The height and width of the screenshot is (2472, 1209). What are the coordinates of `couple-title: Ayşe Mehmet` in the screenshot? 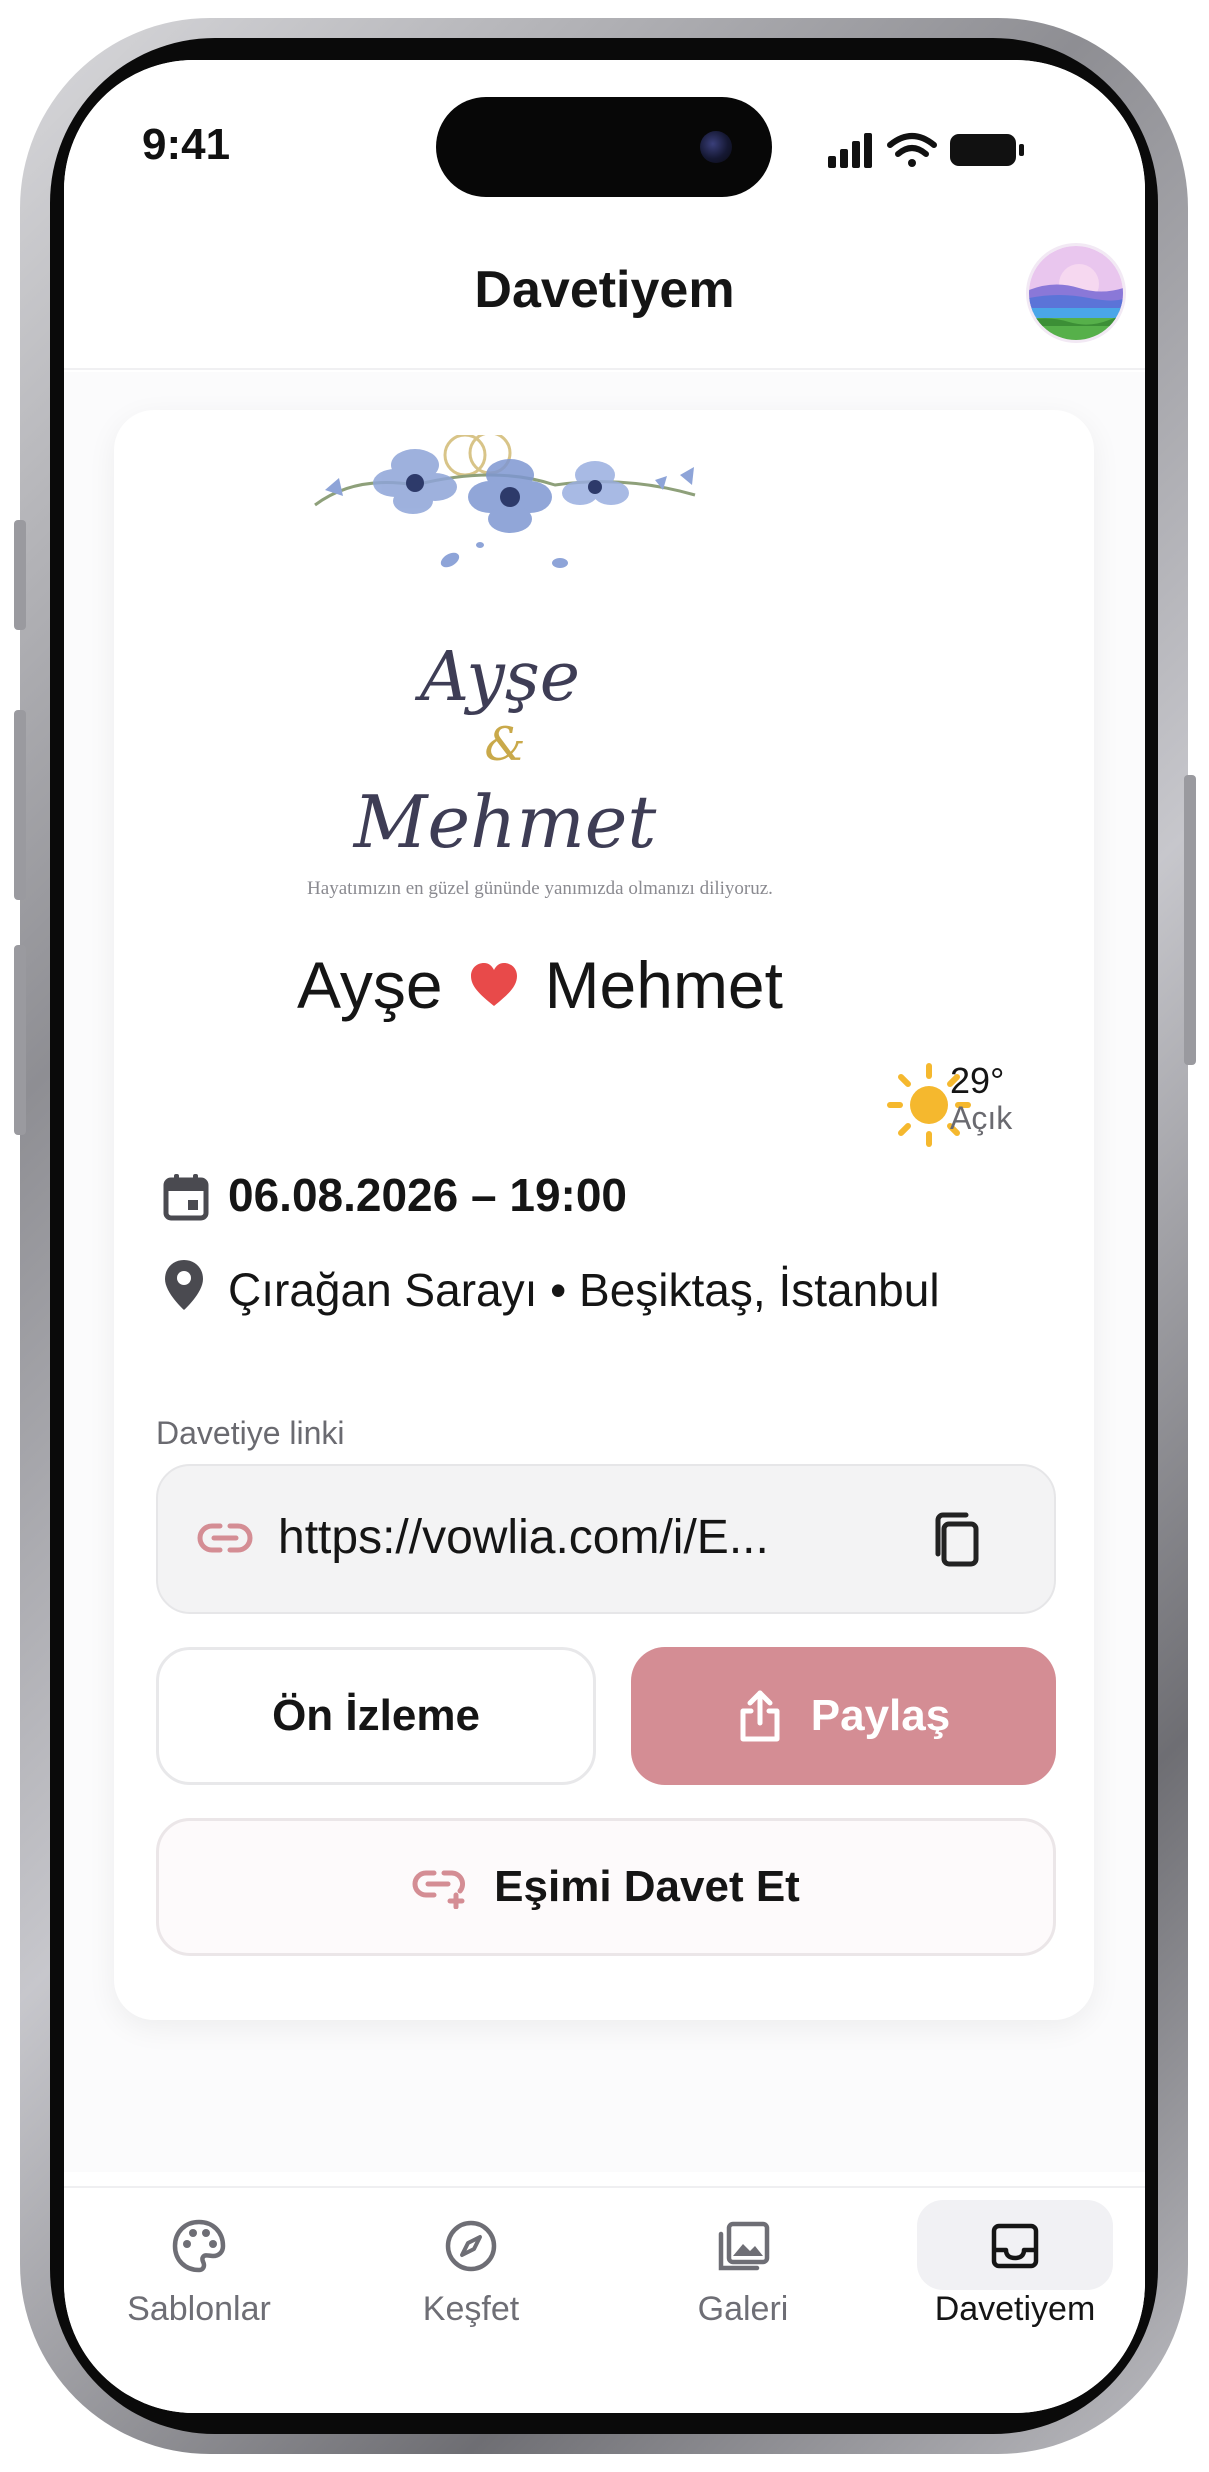 It's located at (540, 985).